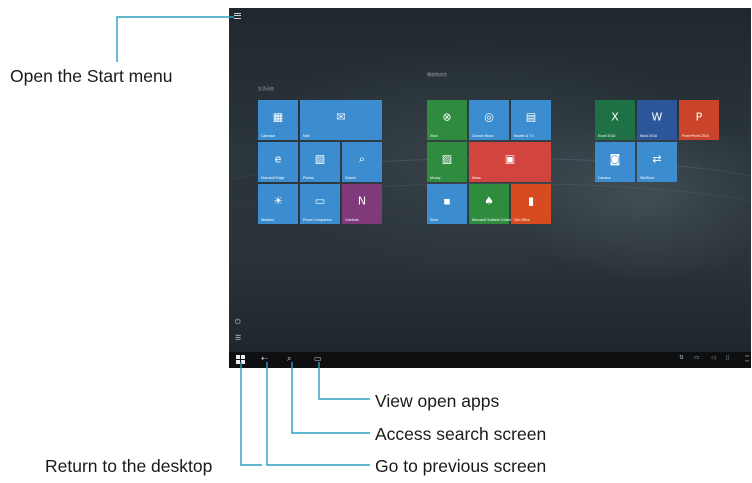  What do you see at coordinates (344, 381) in the screenshot?
I see `leader-view-apps` at bounding box center [344, 381].